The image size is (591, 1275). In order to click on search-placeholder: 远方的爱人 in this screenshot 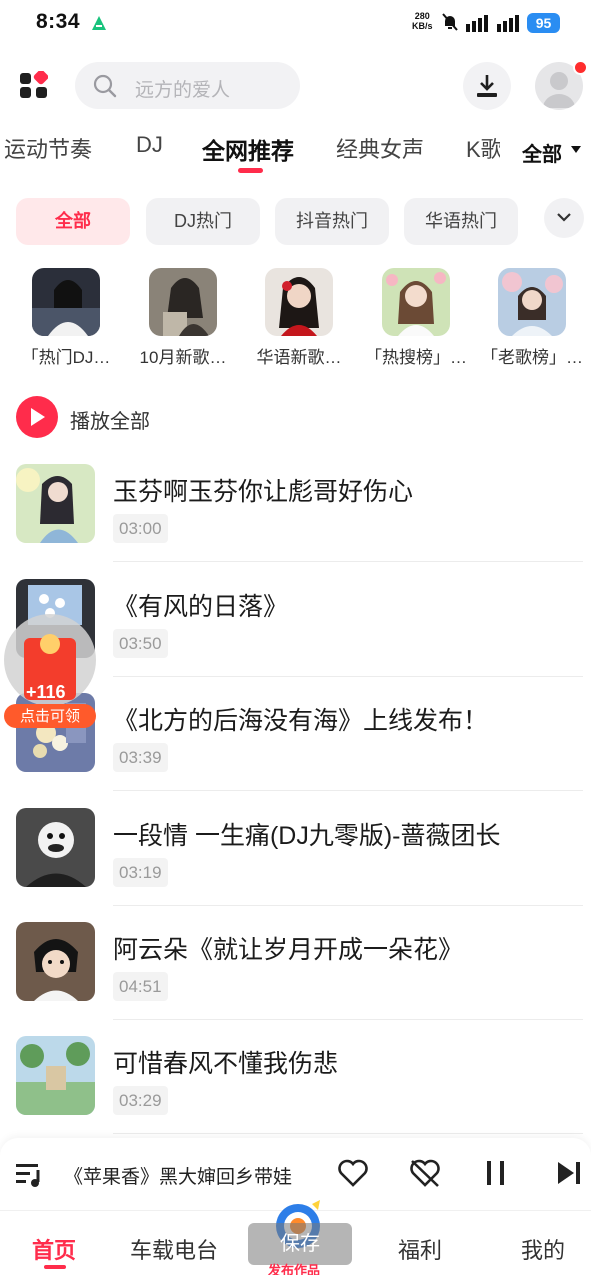, I will do `click(183, 90)`.